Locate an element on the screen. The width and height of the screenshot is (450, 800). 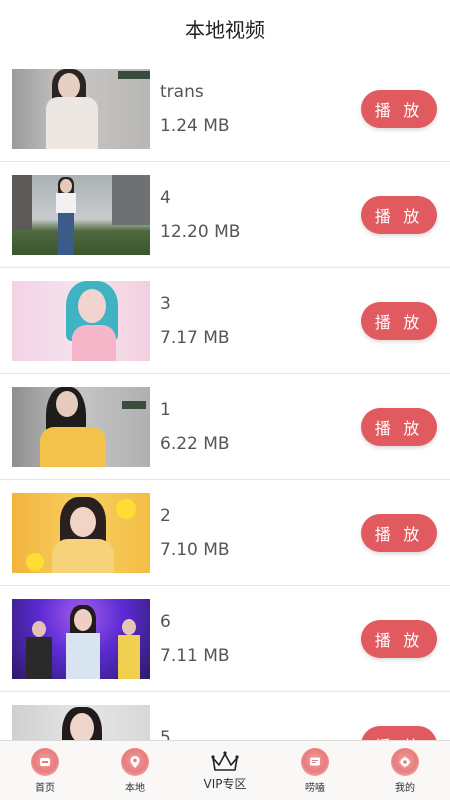
bottom-tab-bar: 首页 本地 VIP专区 唠嗑 我的 is located at coordinates (225, 770).